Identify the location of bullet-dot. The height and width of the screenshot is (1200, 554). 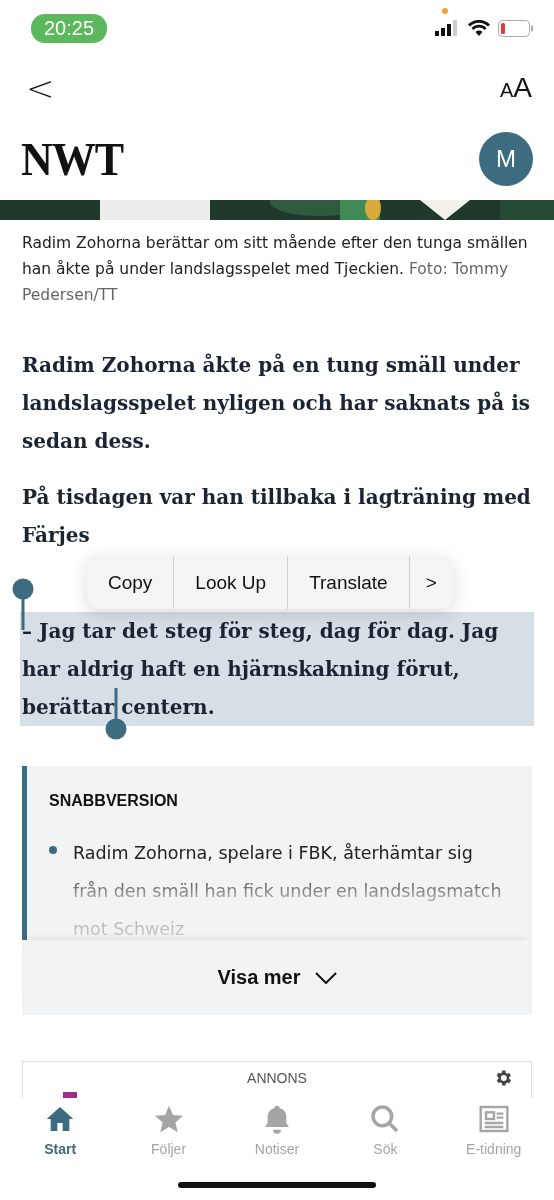
(53, 850).